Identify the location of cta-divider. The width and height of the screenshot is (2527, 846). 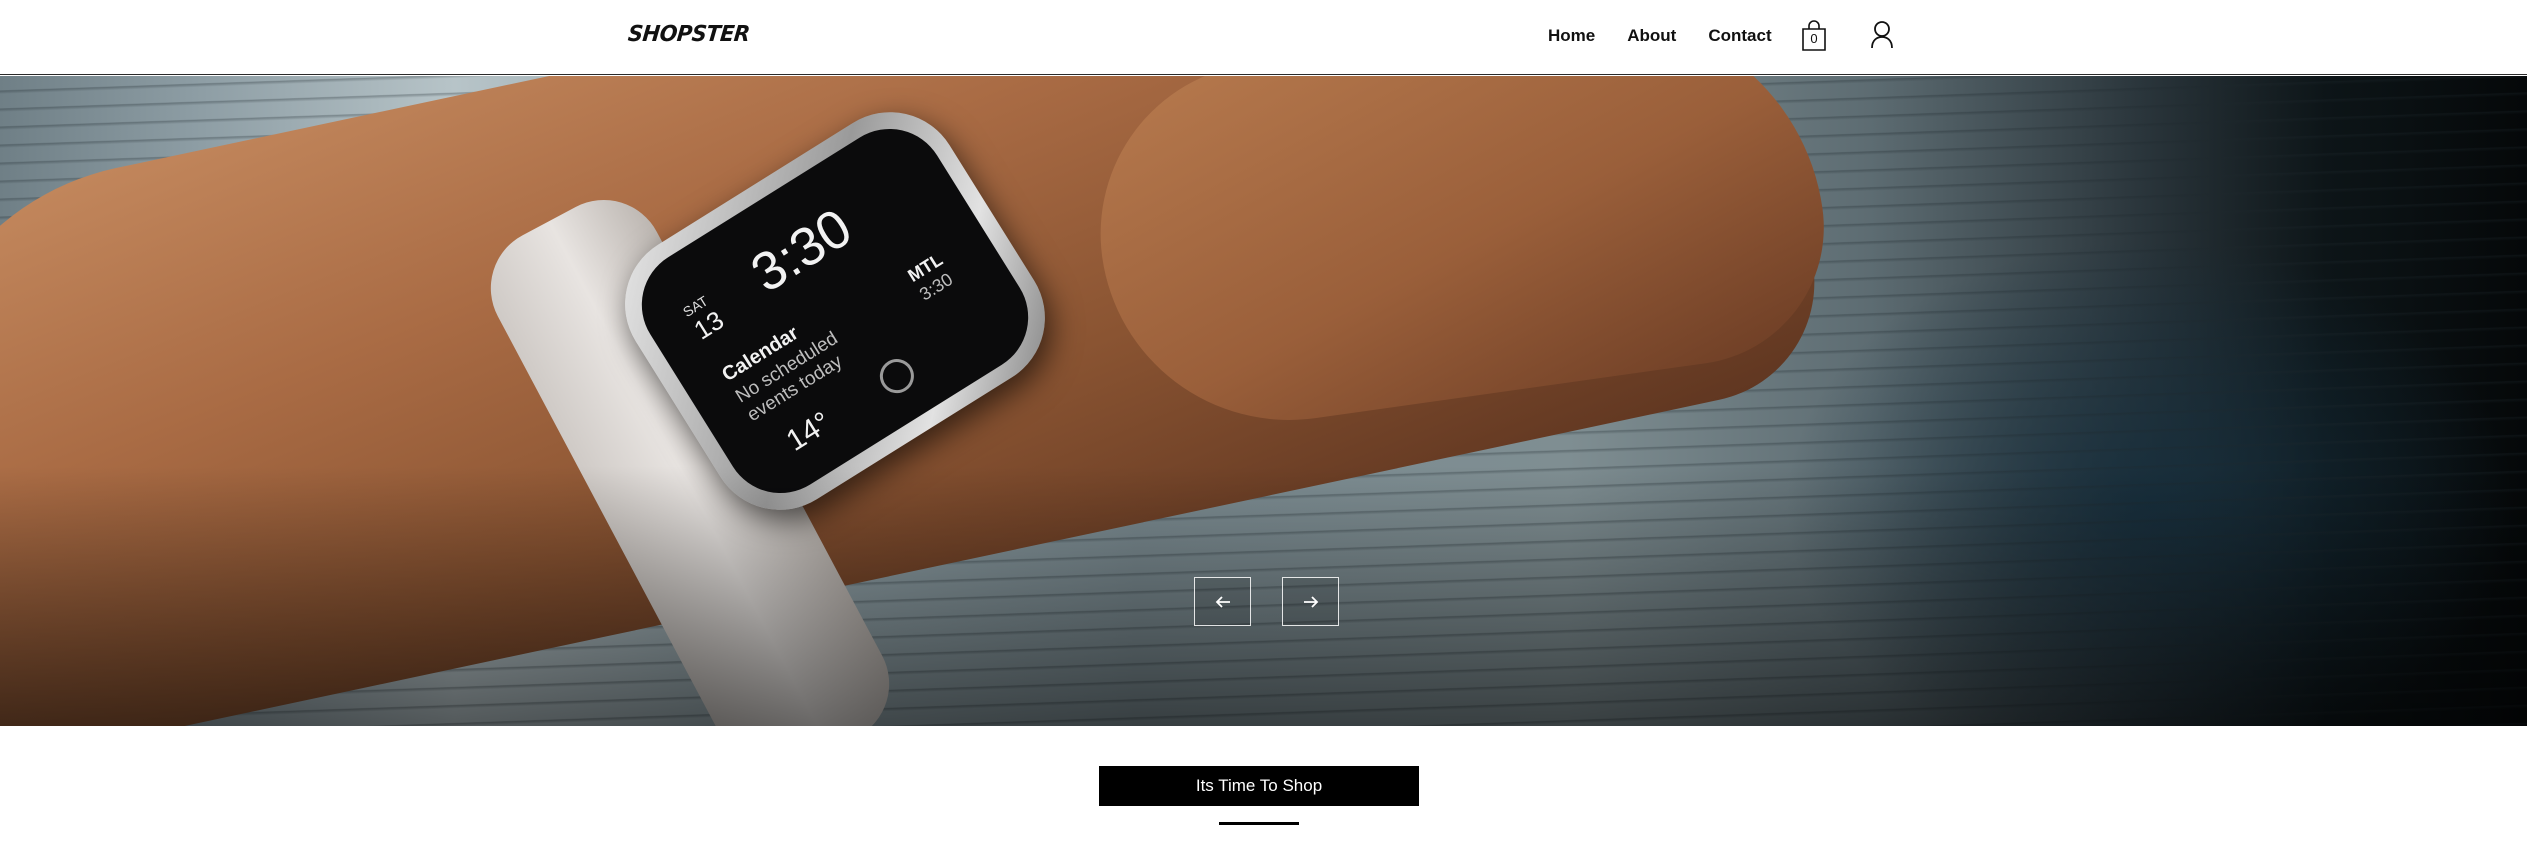
(1259, 823).